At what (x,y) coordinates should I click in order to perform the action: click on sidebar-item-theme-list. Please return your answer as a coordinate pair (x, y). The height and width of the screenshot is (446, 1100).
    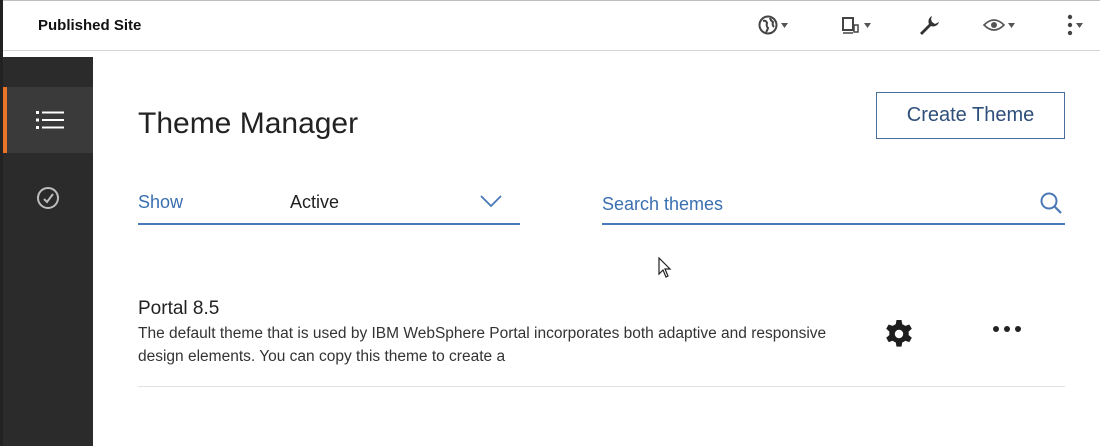
    Looking at the image, I should click on (48, 120).